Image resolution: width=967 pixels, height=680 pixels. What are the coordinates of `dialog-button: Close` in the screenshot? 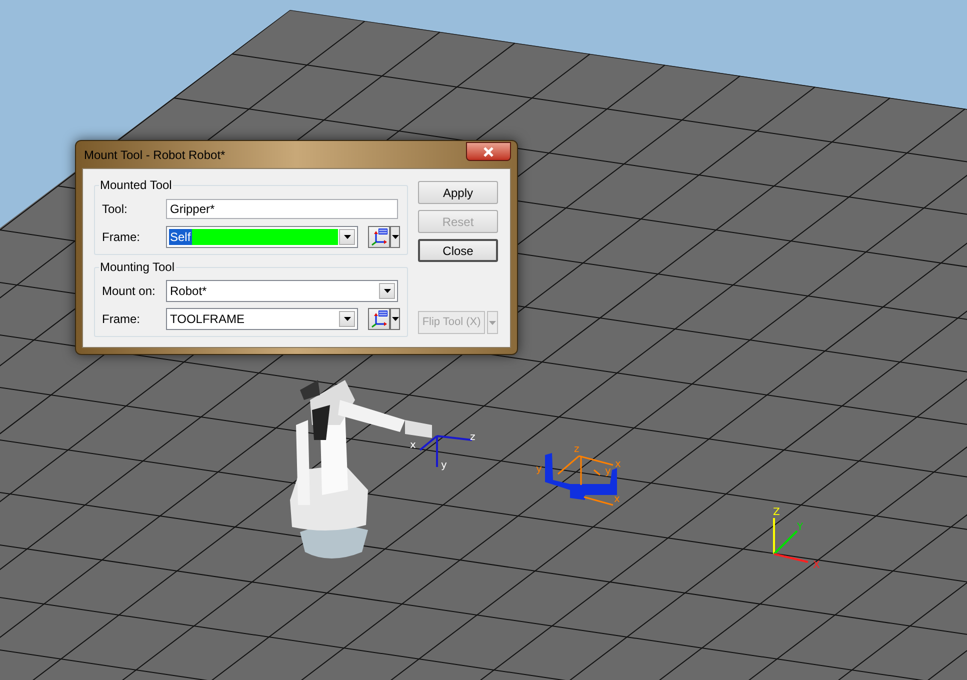 It's located at (458, 250).